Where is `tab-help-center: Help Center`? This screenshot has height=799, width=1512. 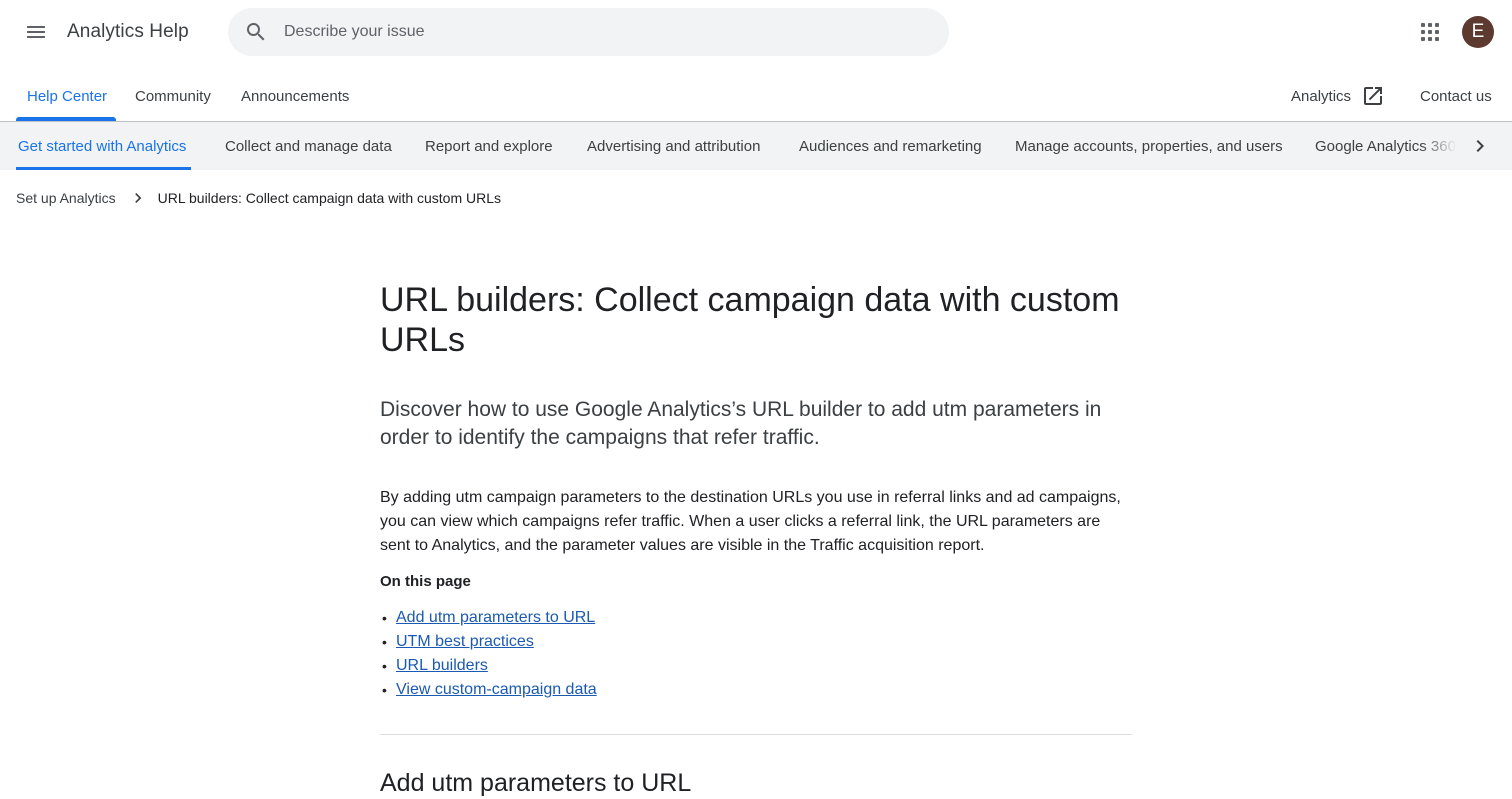
tab-help-center: Help Center is located at coordinates (67, 96).